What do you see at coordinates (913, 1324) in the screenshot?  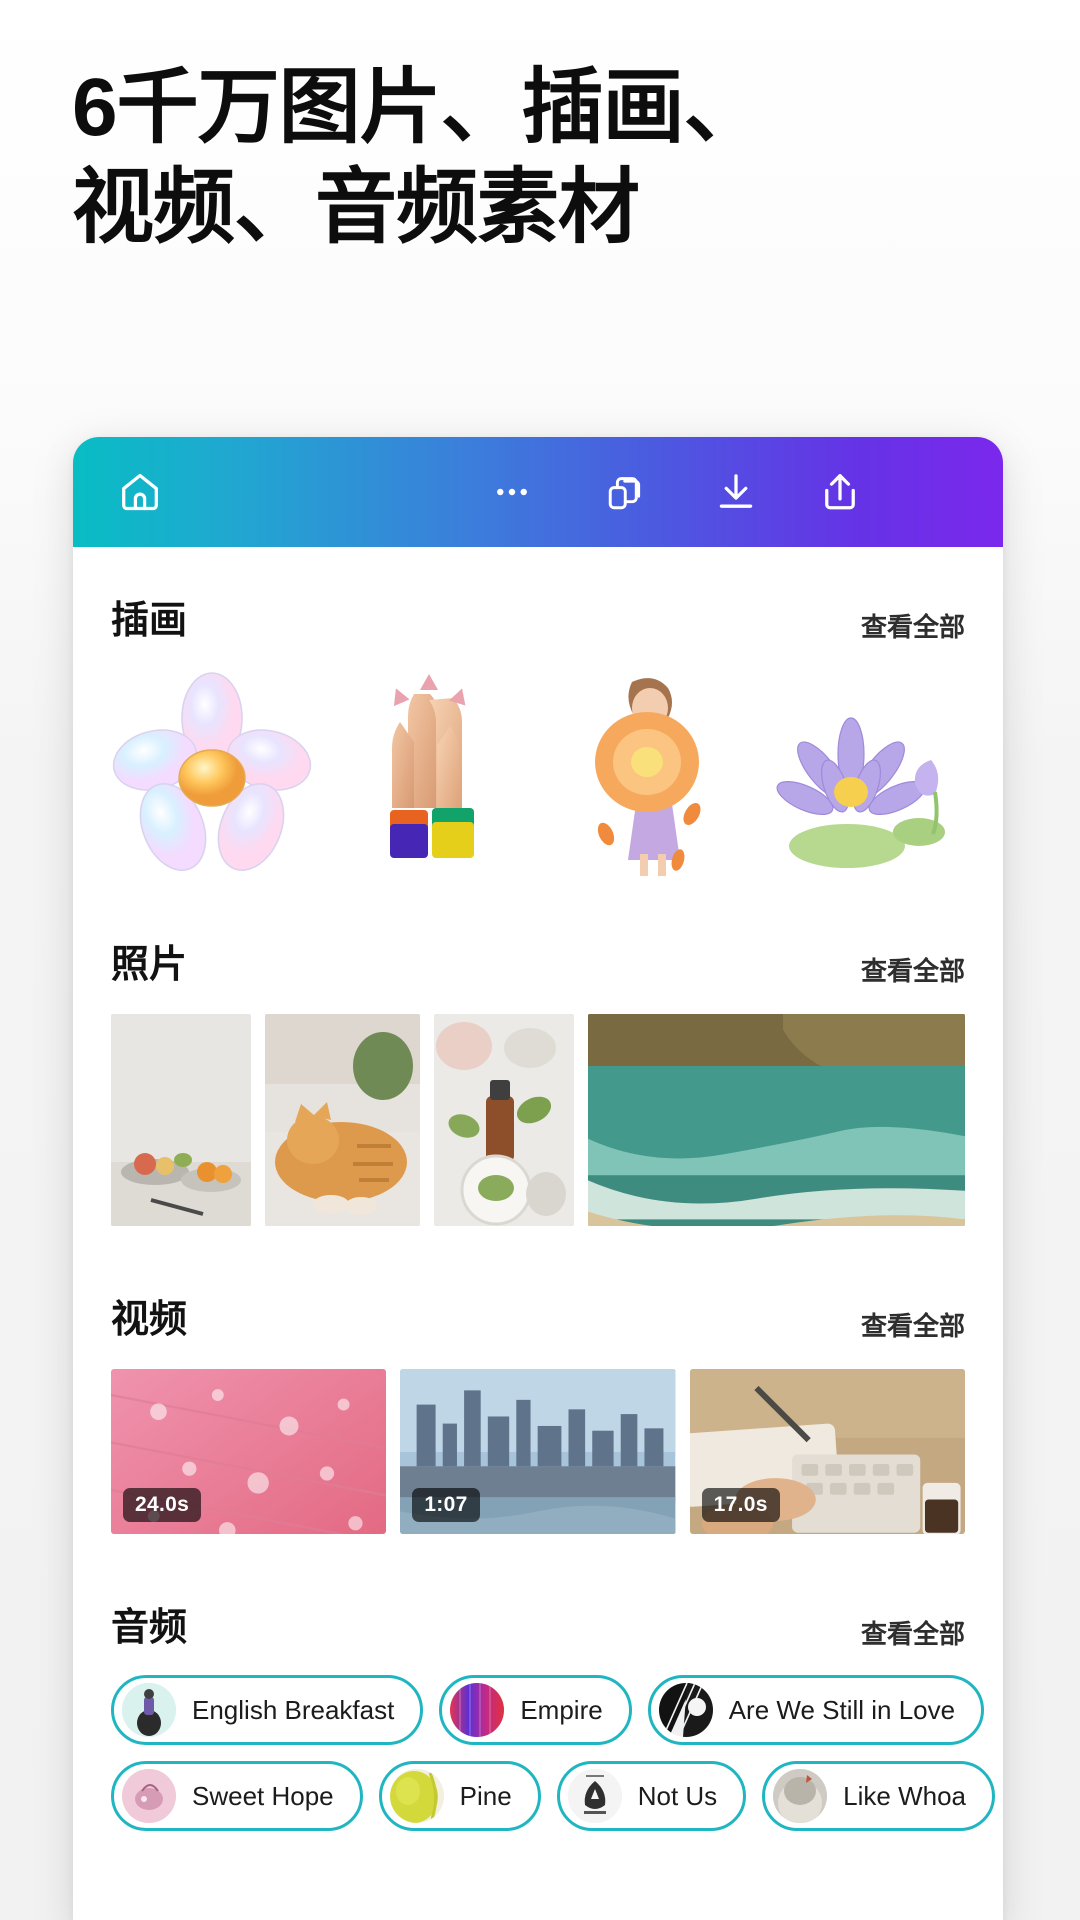 I see `see-all-videos: 查看全部` at bounding box center [913, 1324].